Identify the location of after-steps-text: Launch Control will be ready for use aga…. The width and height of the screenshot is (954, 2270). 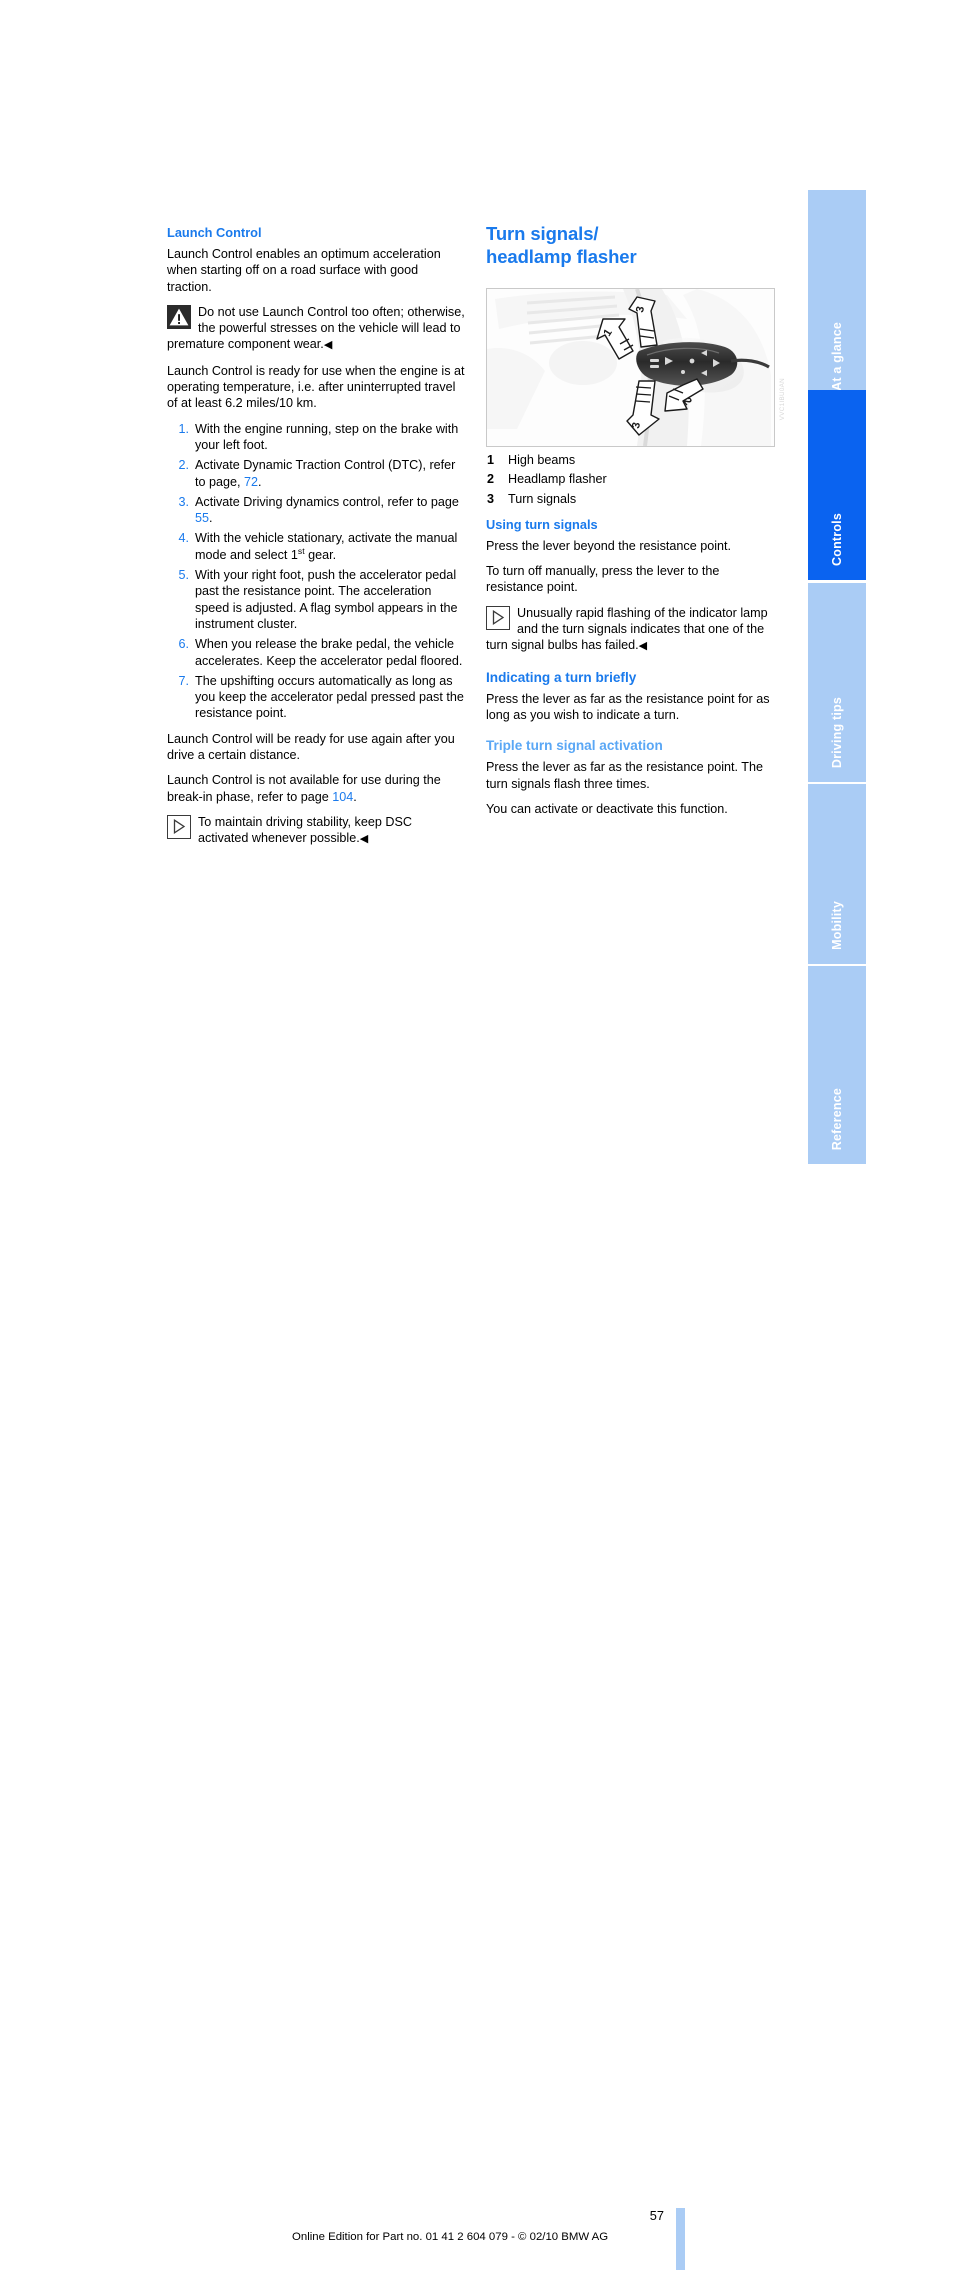
(311, 747).